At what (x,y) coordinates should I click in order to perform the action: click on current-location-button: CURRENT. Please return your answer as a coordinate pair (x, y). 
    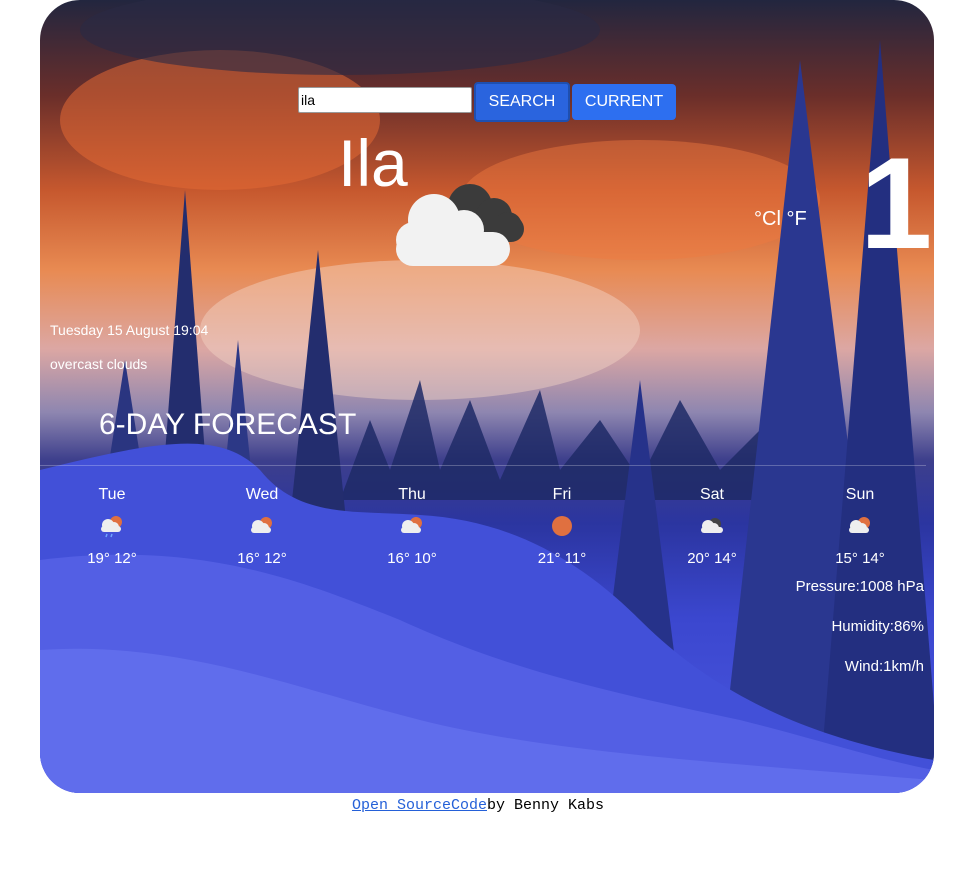
    Looking at the image, I should click on (624, 102).